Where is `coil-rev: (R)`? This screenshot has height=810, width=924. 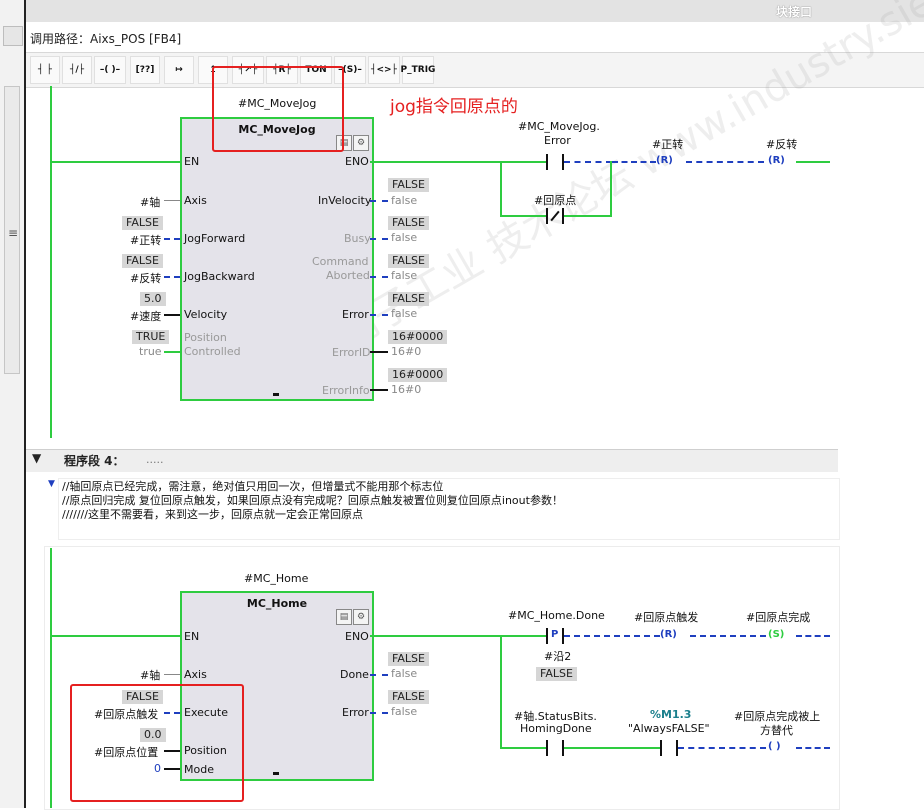
coil-rev: (R) is located at coordinates (776, 160).